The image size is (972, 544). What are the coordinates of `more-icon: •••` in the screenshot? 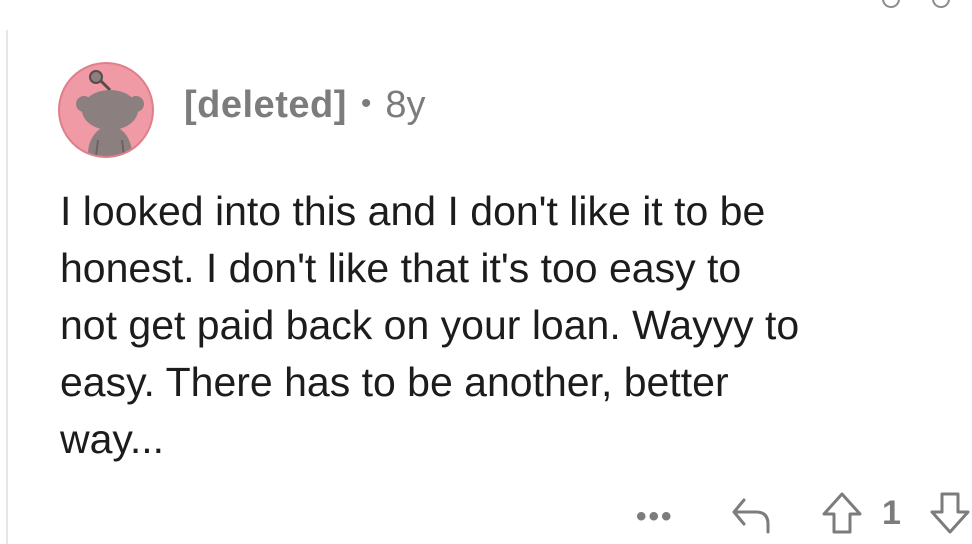 It's located at (655, 517).